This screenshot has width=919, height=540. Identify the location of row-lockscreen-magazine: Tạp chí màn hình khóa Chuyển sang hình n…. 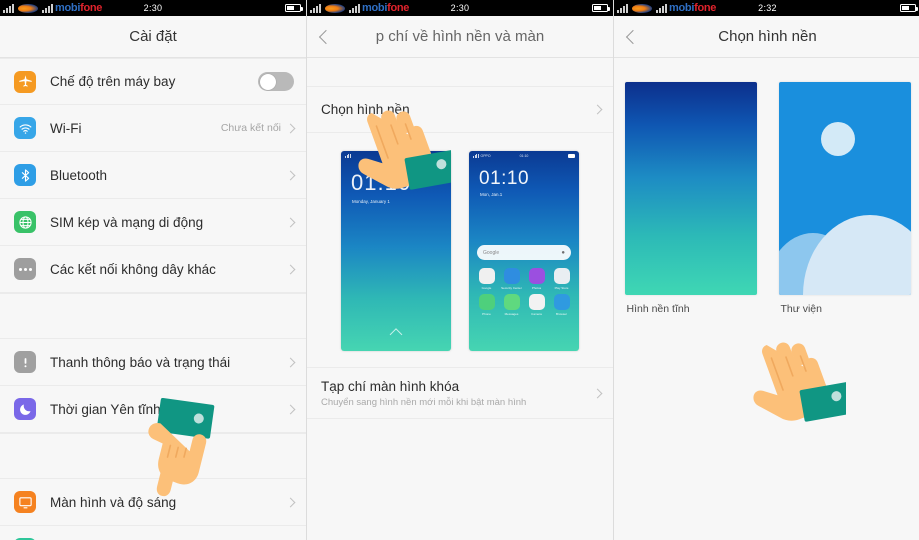
(460, 393).